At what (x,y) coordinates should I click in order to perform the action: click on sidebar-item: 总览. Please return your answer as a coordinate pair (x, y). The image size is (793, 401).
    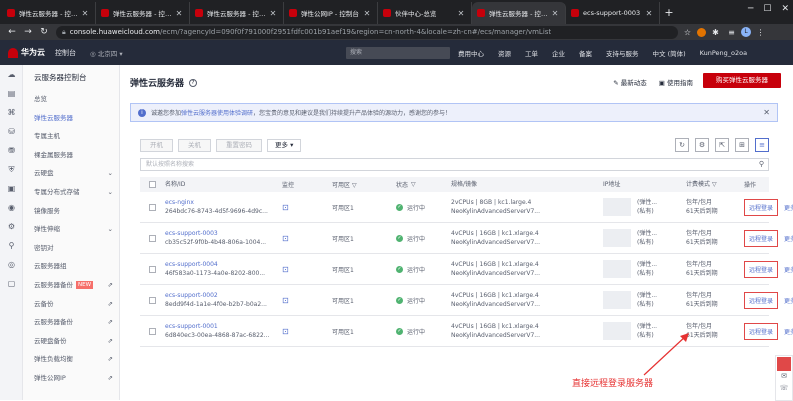
    Looking at the image, I should click on (71, 99).